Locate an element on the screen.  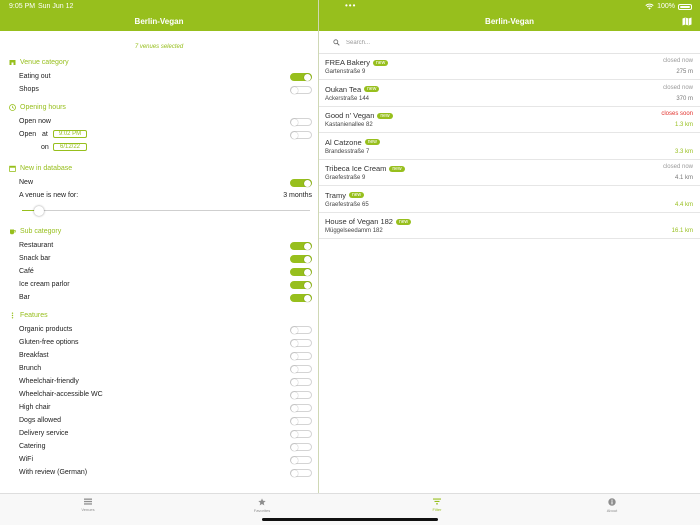
feature-gluten-free-options-toggle is located at coordinates (301, 343).